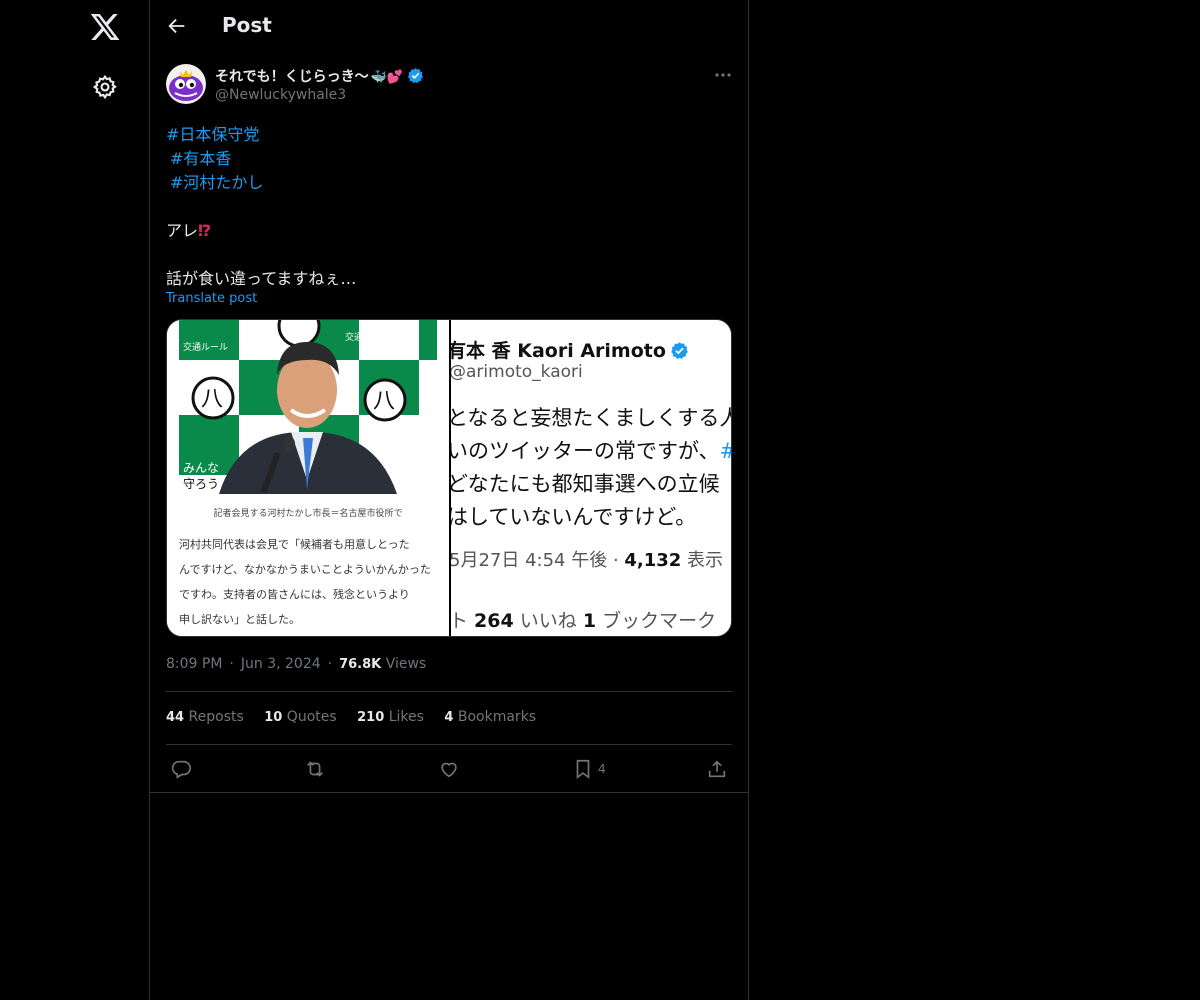  Describe the element at coordinates (177, 26) in the screenshot. I see `back-arrow-icon` at that location.